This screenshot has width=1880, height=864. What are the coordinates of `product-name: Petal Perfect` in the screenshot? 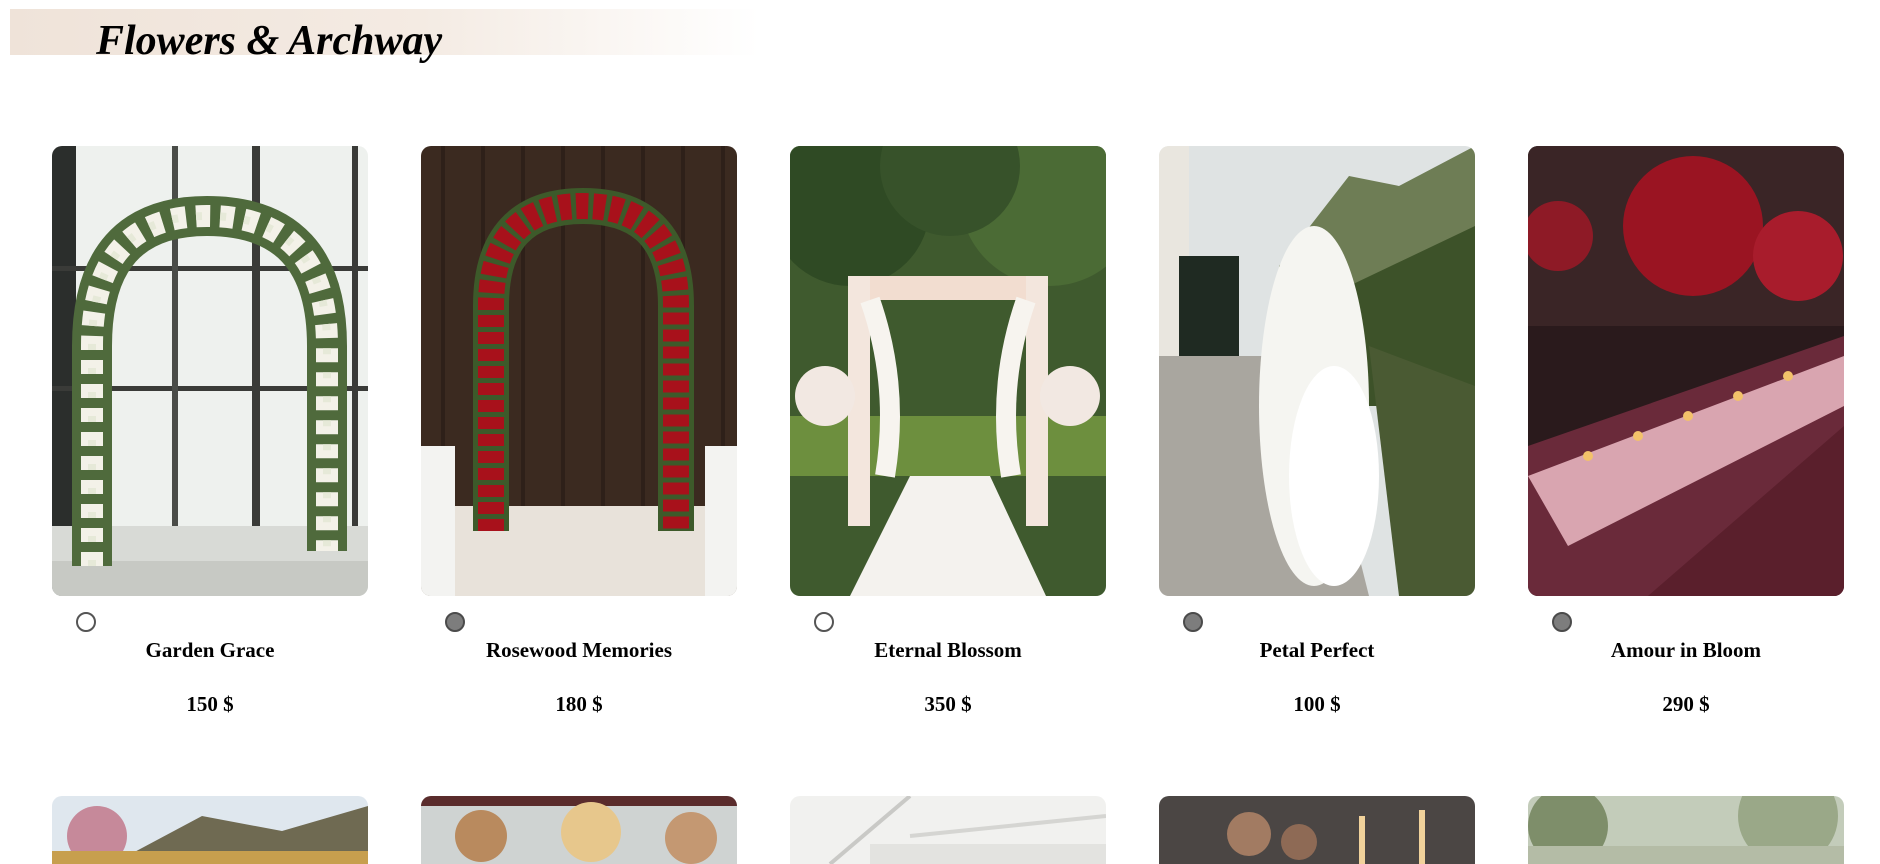 It's located at (1317, 650).